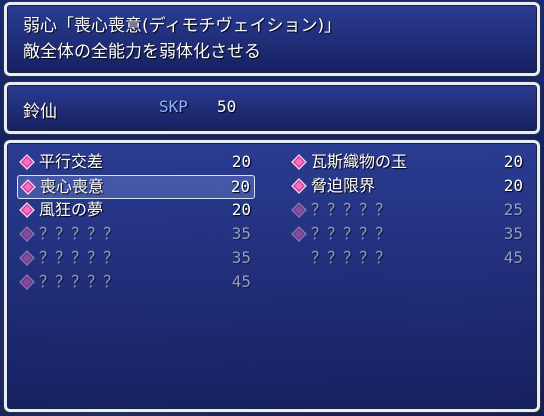 This screenshot has height=416, width=544. I want to click on help-text-line-1: 弱心「喪心喪意(ディモチヴェイション)」, so click(182, 26).